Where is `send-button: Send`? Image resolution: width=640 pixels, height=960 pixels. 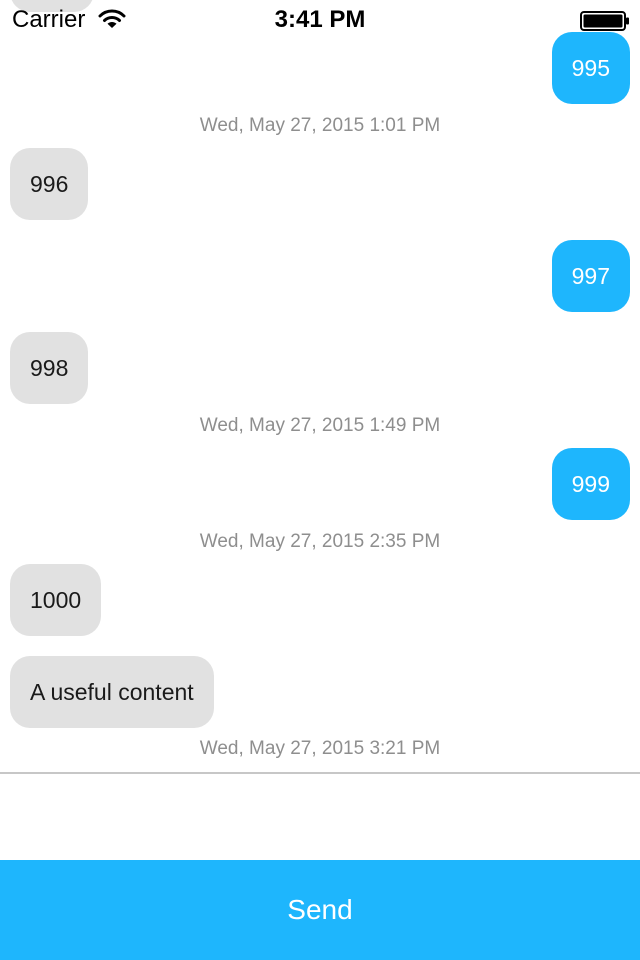 send-button: Send is located at coordinates (320, 910).